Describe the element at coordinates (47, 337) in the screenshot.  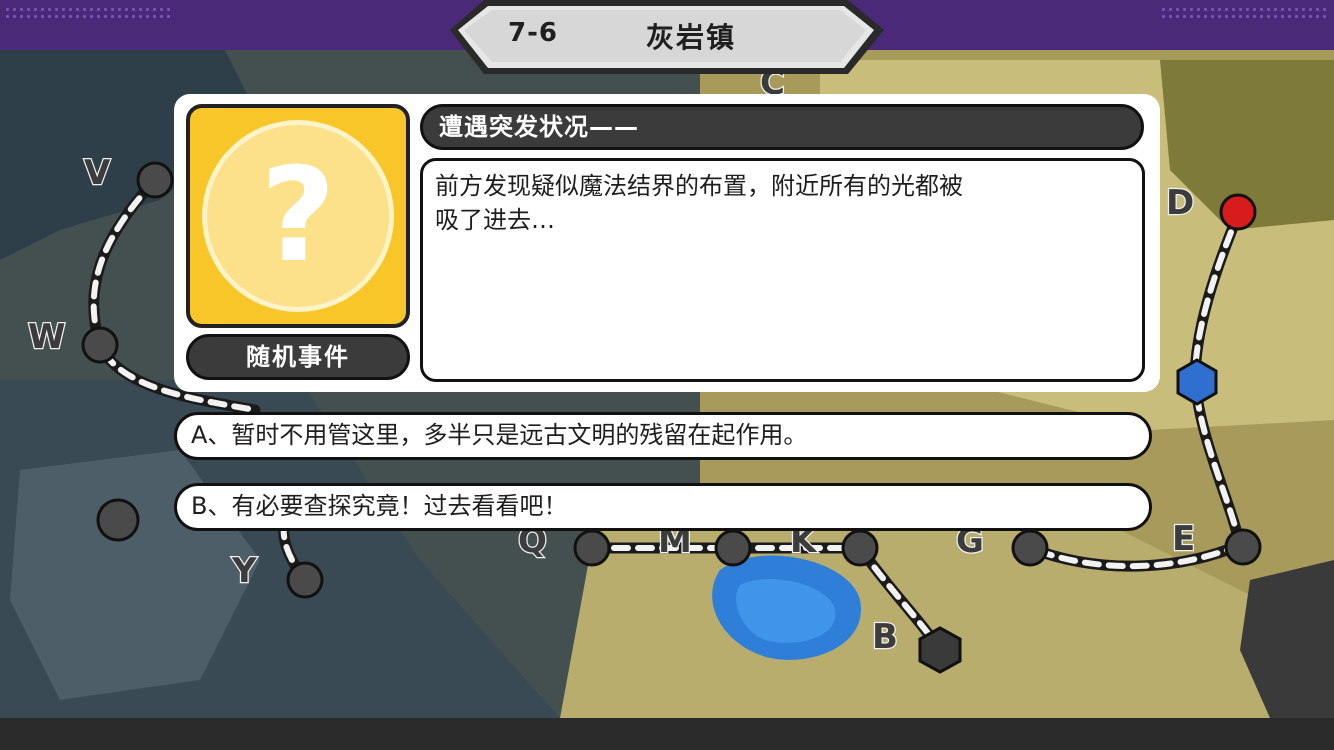
I see `map-label-w: W` at that location.